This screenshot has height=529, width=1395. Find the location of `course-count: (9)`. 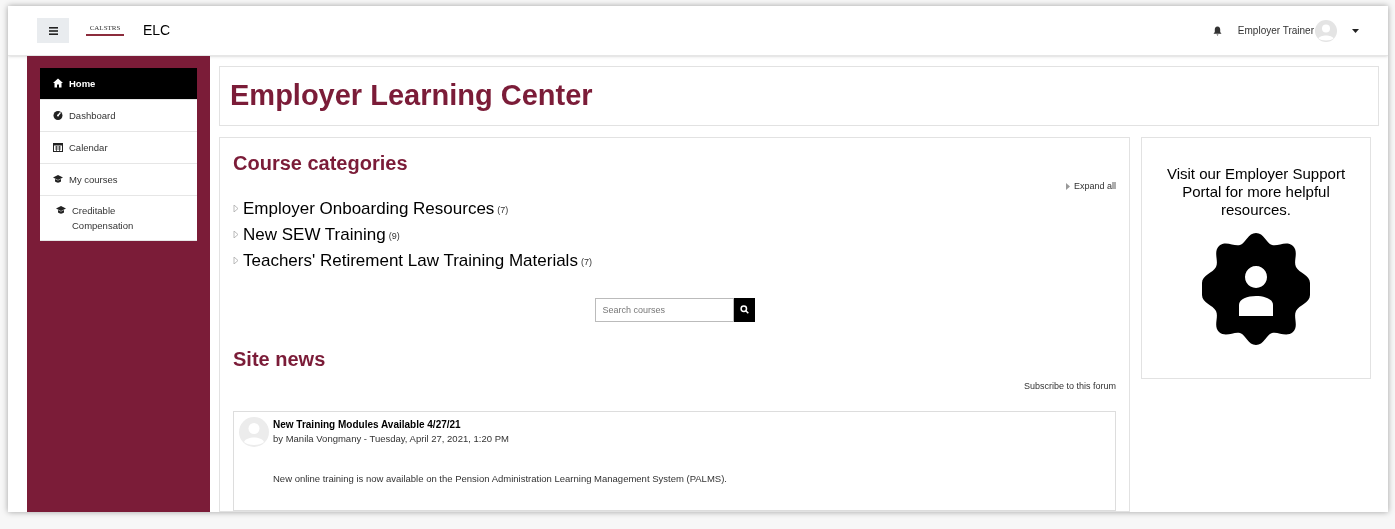

course-count: (9) is located at coordinates (394, 236).